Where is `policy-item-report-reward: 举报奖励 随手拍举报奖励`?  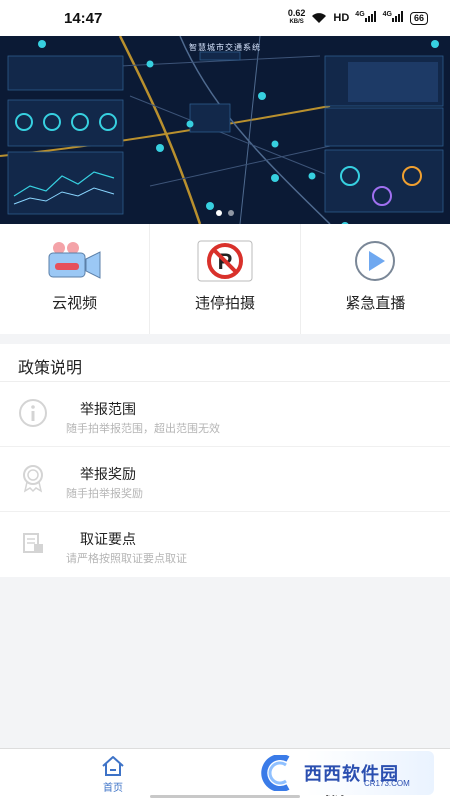 policy-item-report-reward: 举报奖励 随手拍举报奖励 is located at coordinates (225, 479).